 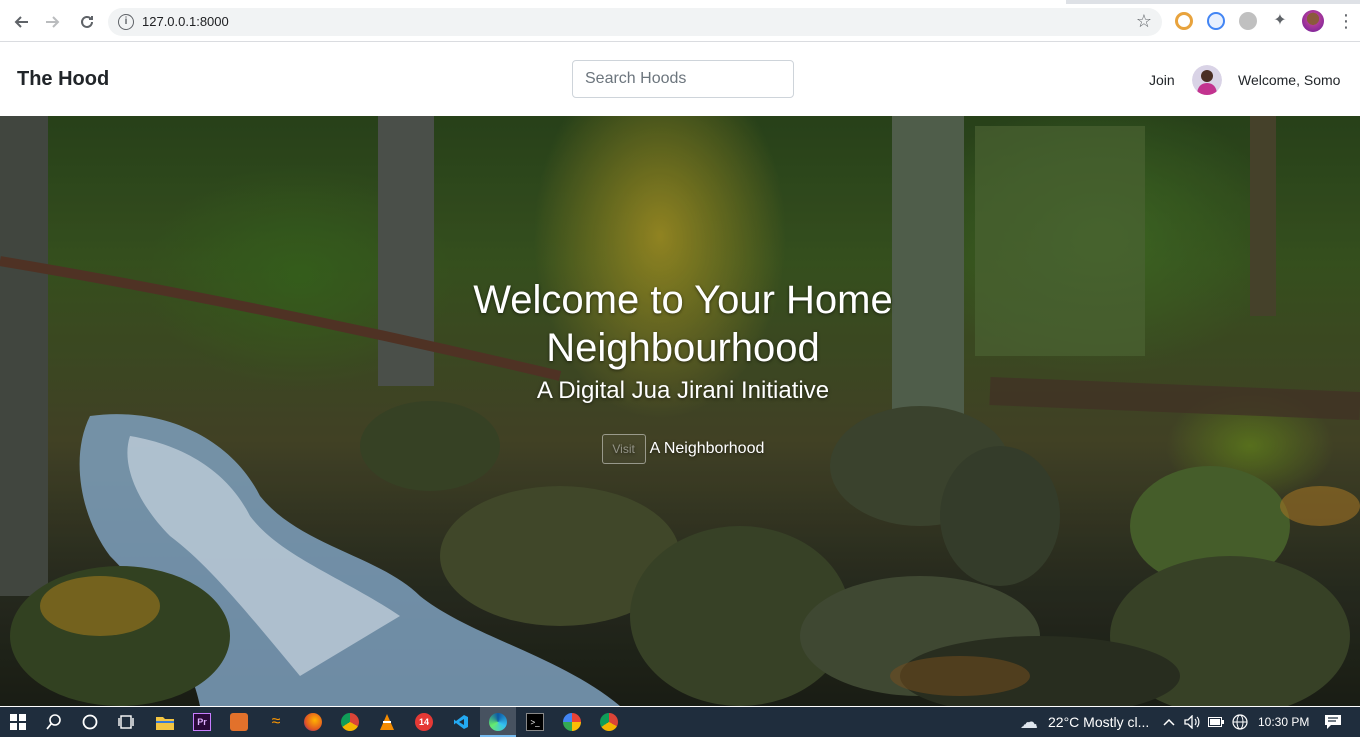 What do you see at coordinates (276, 722) in the screenshot?
I see `sublime-icon: ≈` at bounding box center [276, 722].